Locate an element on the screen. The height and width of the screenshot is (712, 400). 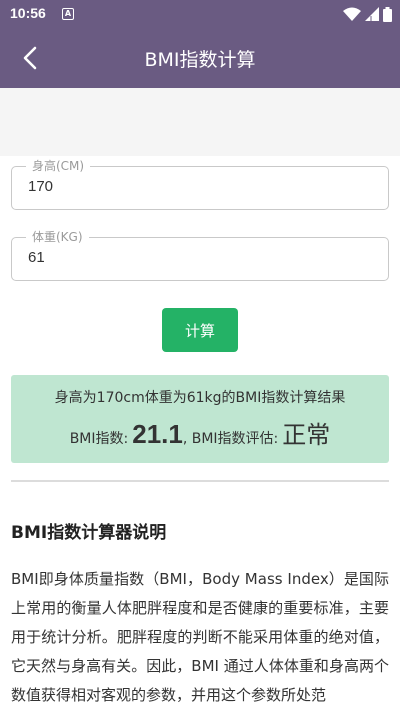
info-title: BMI指数计算器说明 is located at coordinates (89, 533).